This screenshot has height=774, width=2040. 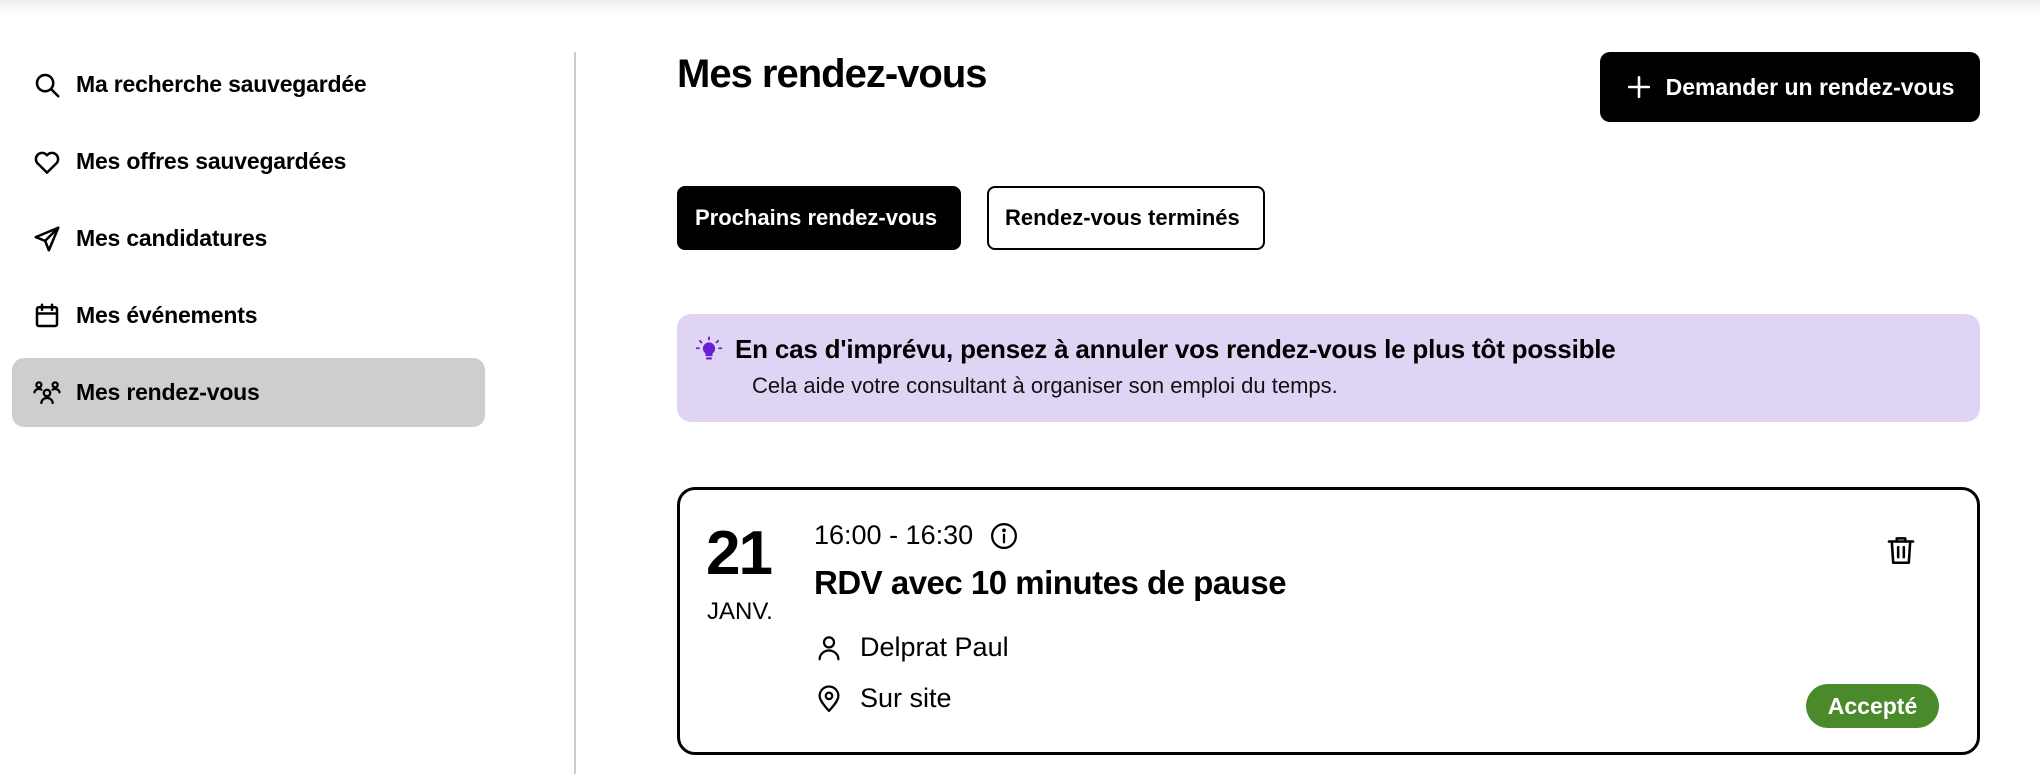 I want to click on send-icon, so click(x=47, y=239).